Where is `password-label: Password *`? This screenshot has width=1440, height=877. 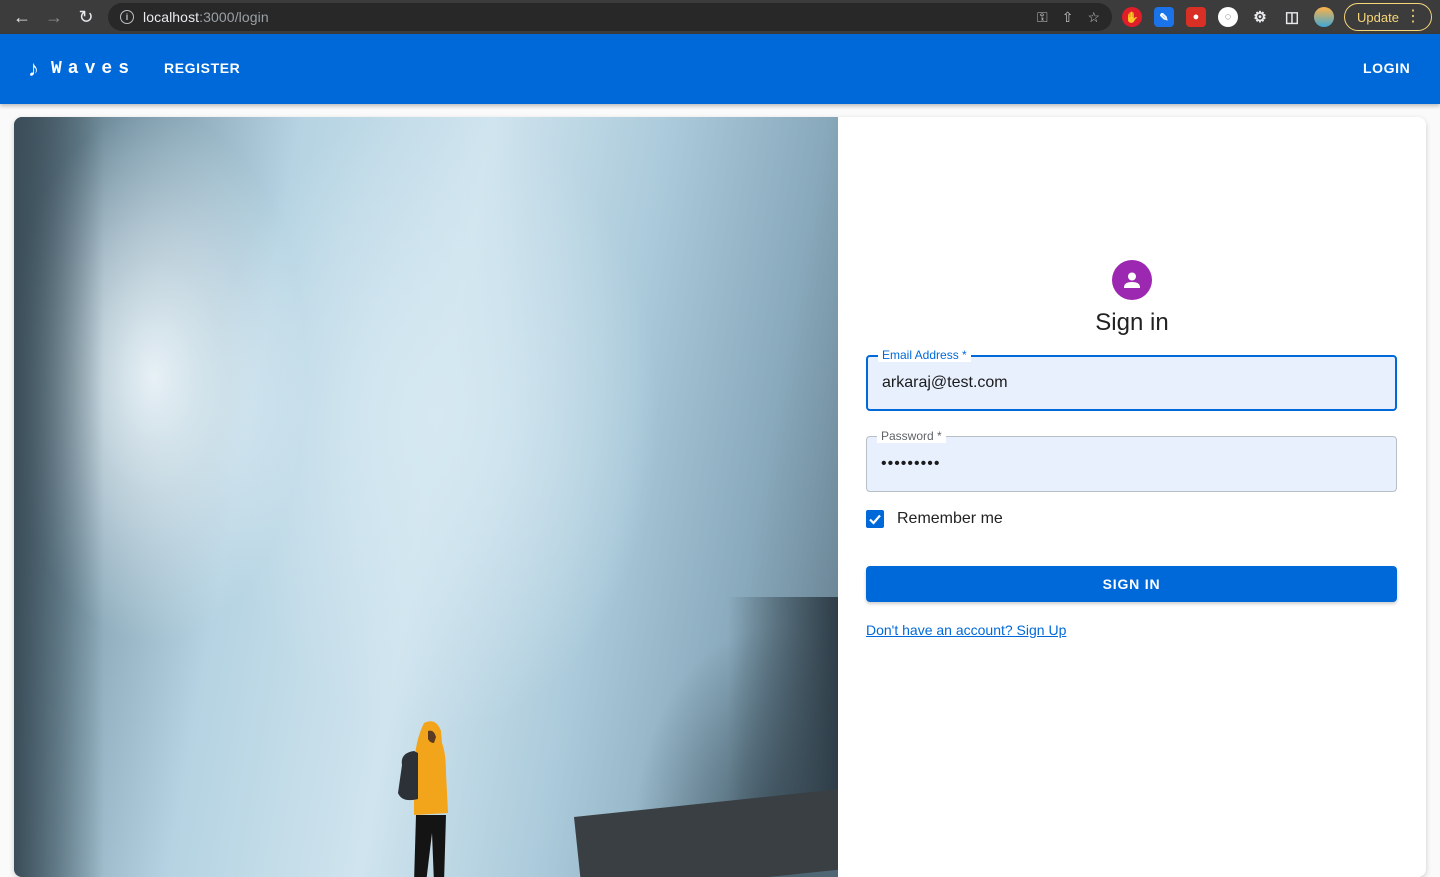 password-label: Password * is located at coordinates (911, 436).